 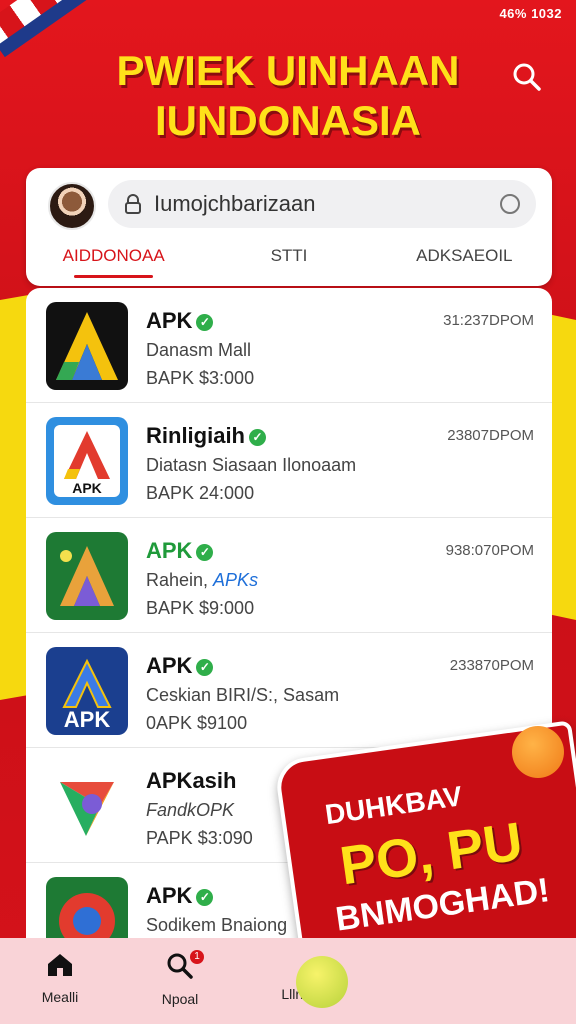 What do you see at coordinates (322, 982) in the screenshot?
I see `smile-icon` at bounding box center [322, 982].